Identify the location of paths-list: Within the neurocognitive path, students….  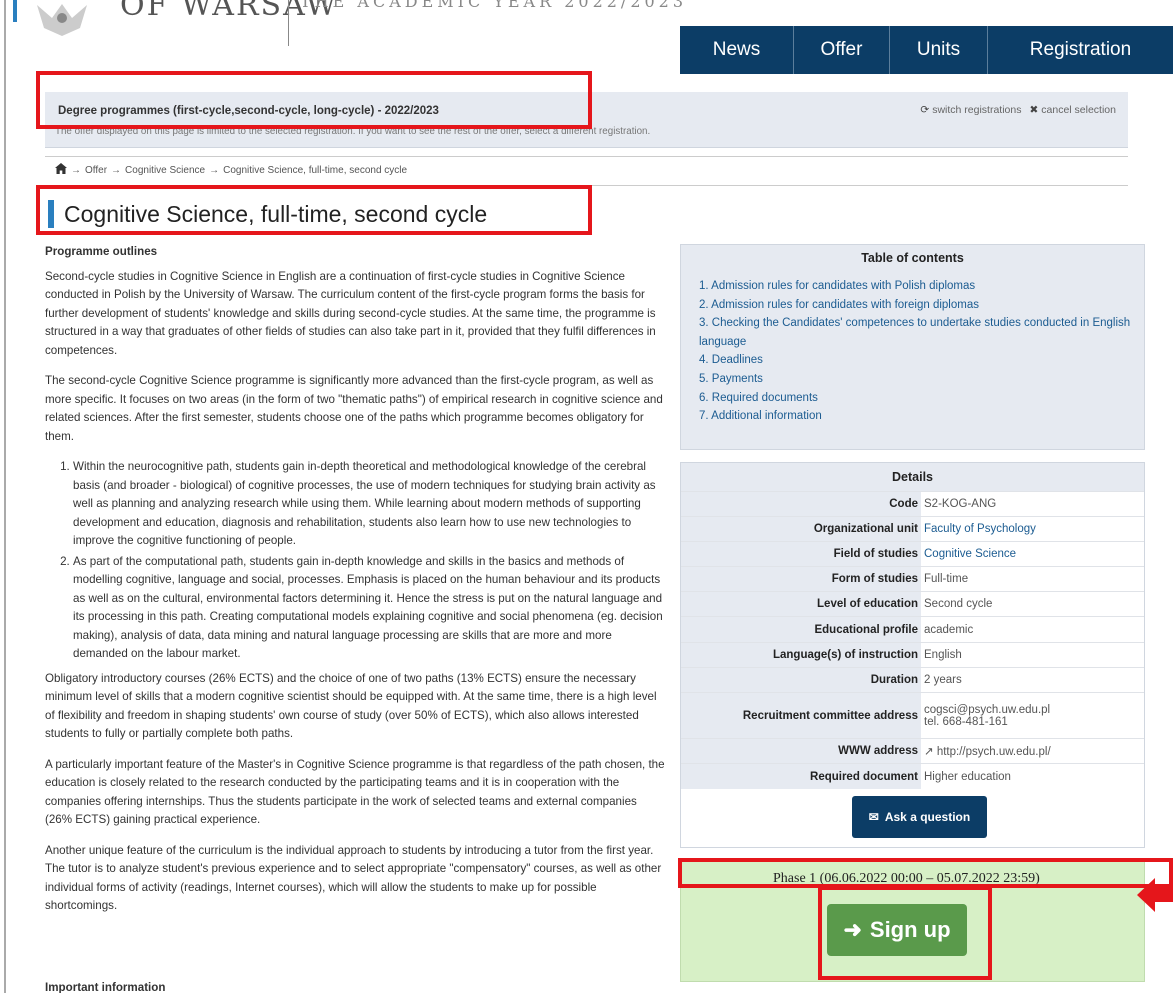
(369, 561).